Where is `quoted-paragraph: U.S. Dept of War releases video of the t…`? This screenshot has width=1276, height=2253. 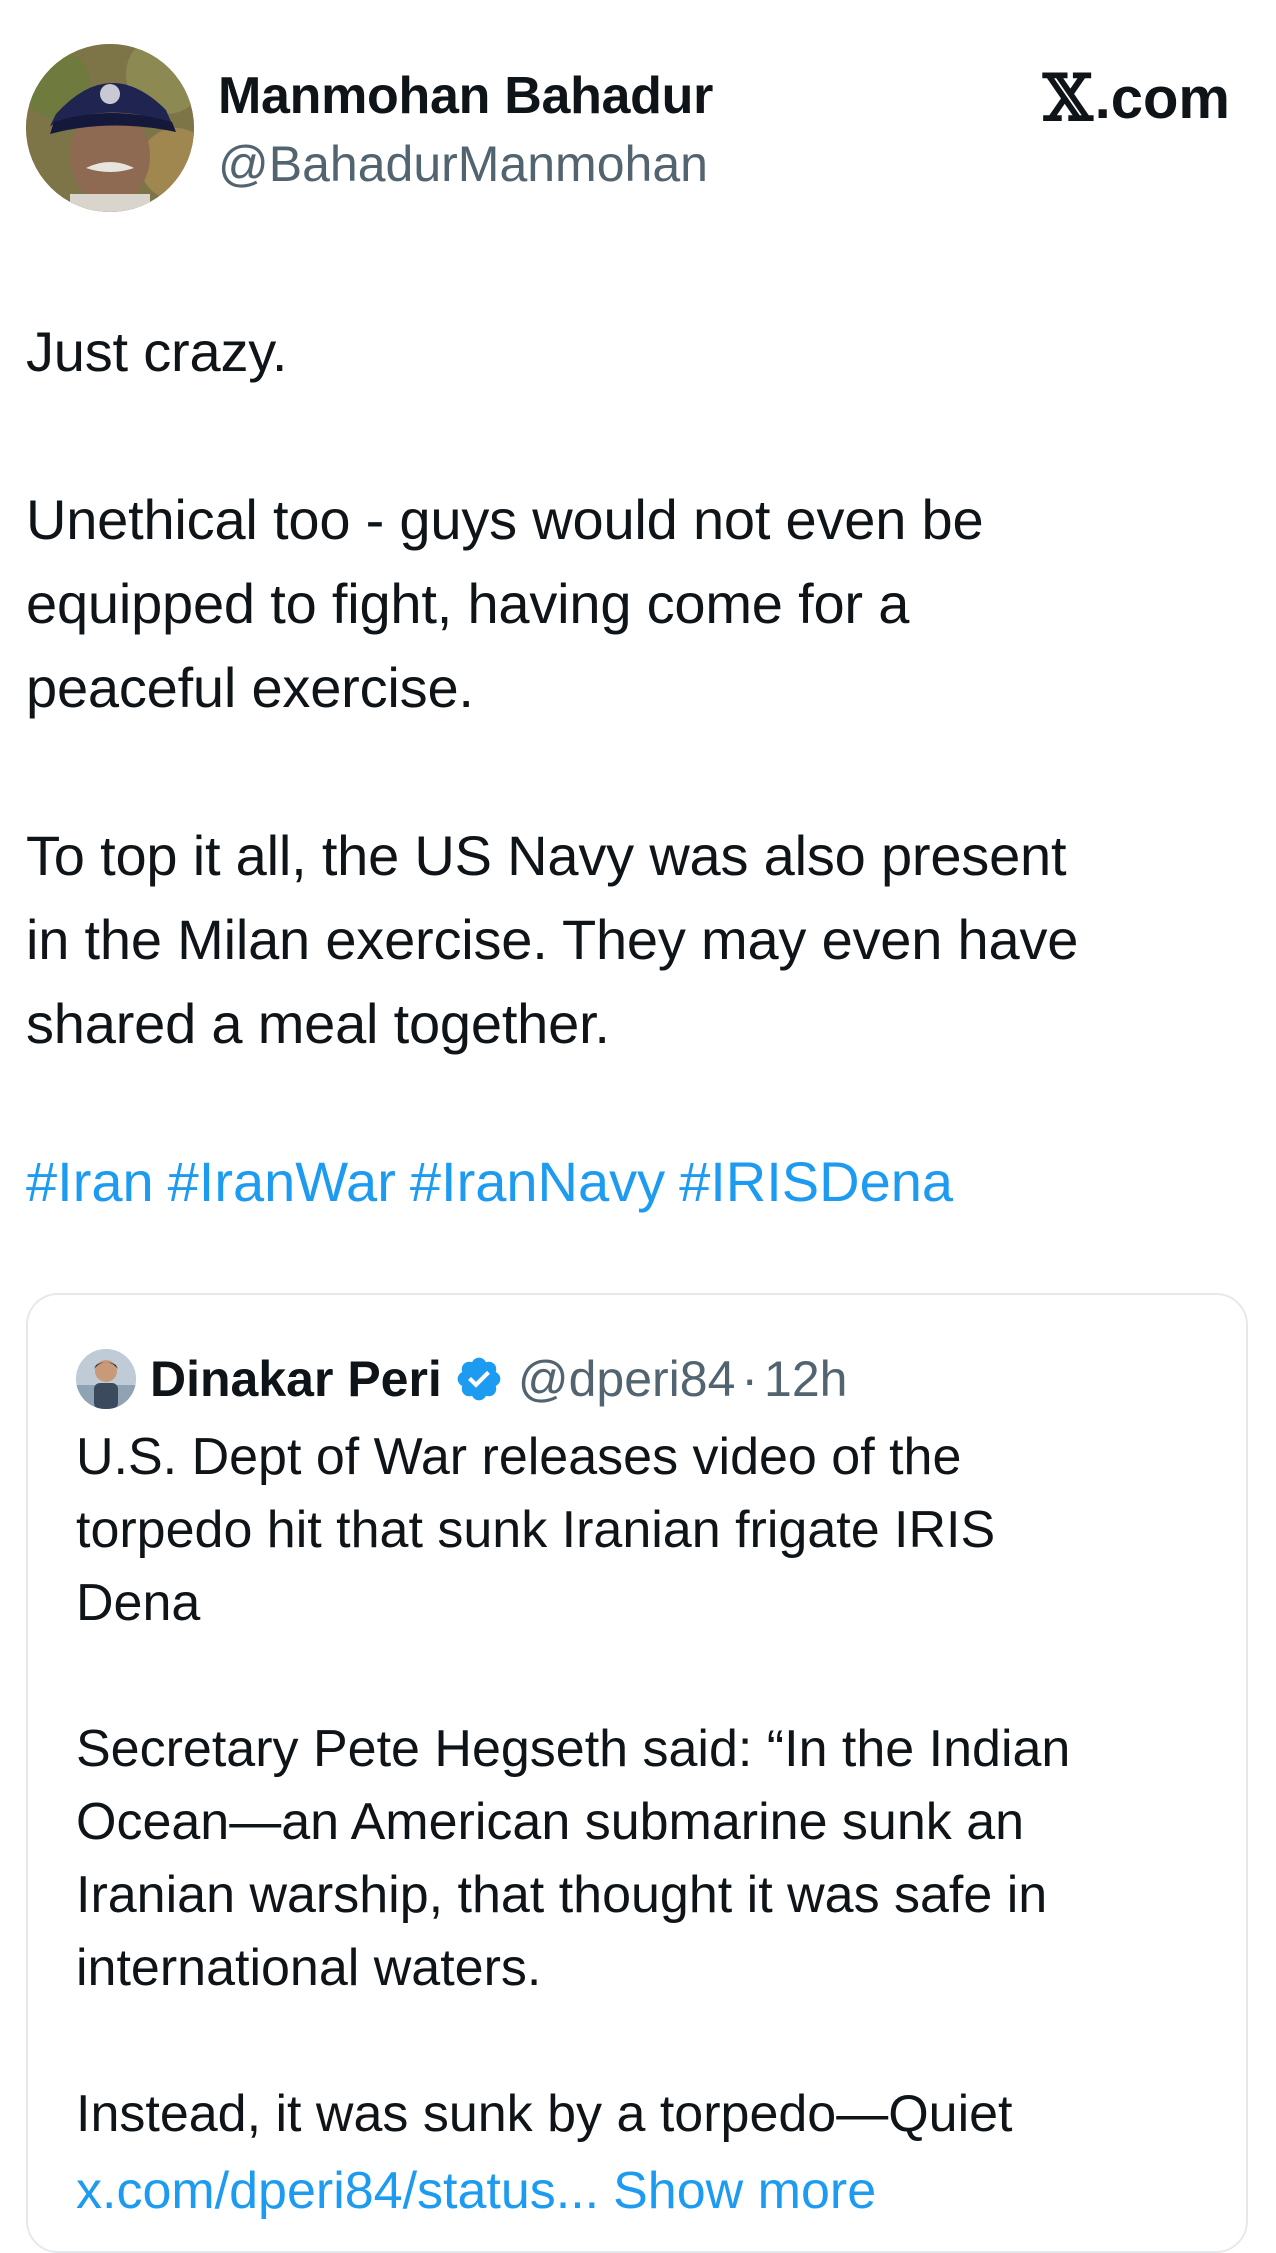
quoted-paragraph: U.S. Dept of War releases video of the t… is located at coordinates (536, 1530).